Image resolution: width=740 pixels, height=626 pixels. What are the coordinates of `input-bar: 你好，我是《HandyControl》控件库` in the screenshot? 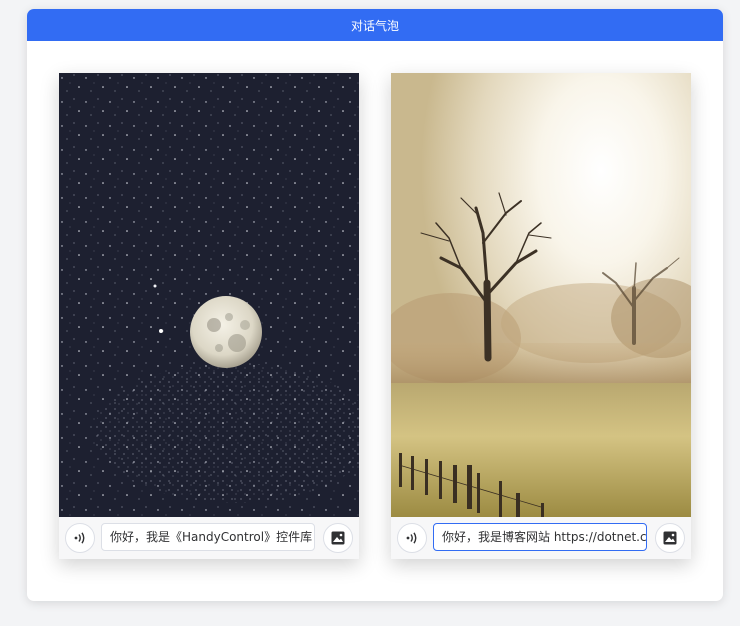 It's located at (209, 538).